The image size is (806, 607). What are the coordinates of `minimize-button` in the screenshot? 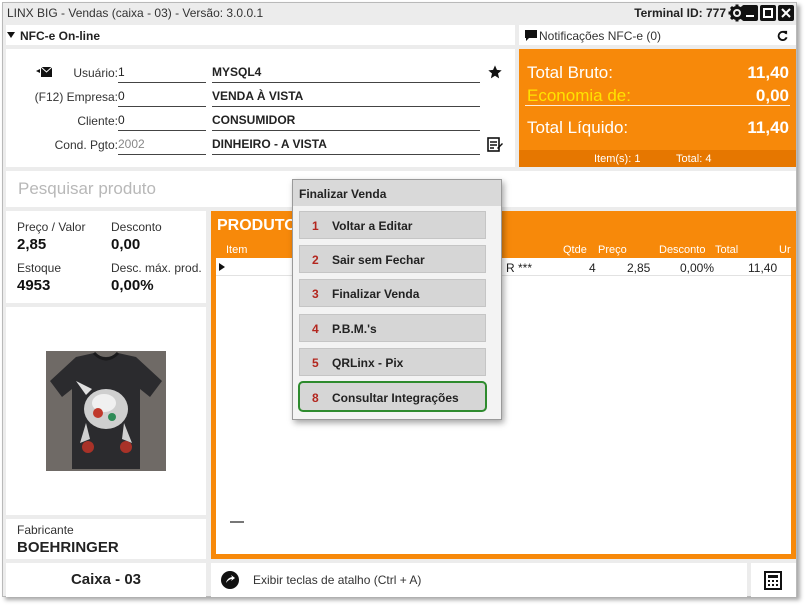 It's located at (750, 13).